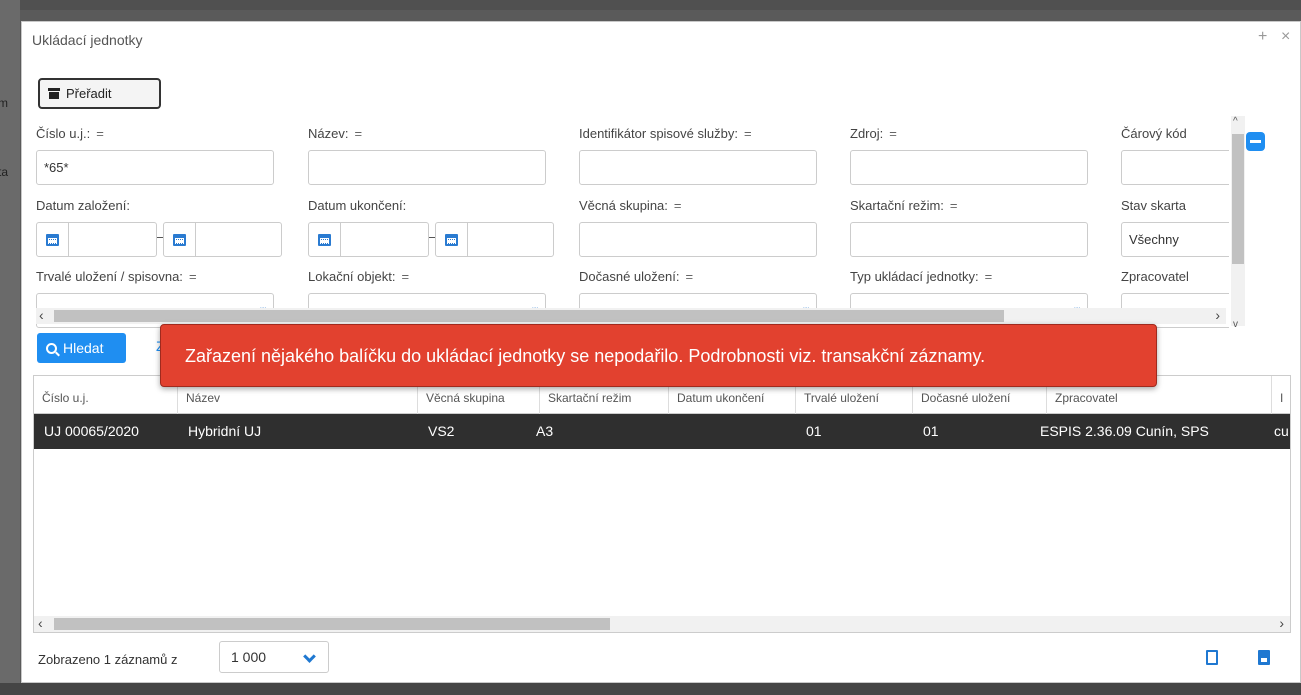 This screenshot has width=1301, height=695. I want to click on filter-label-datum-zalozeni: Datum založení:, so click(83, 205).